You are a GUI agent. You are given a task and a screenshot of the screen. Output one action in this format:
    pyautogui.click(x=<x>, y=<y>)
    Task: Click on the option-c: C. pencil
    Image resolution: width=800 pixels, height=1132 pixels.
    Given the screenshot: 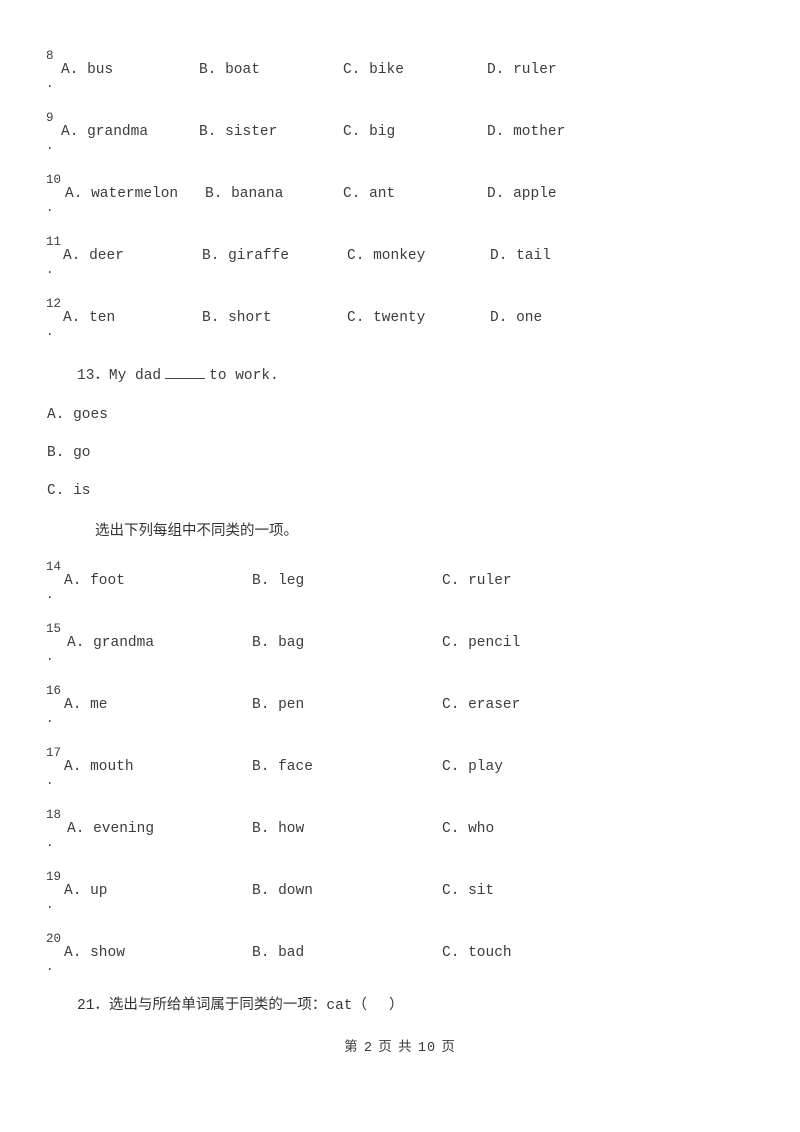 What is the action you would take?
    pyautogui.click(x=481, y=643)
    